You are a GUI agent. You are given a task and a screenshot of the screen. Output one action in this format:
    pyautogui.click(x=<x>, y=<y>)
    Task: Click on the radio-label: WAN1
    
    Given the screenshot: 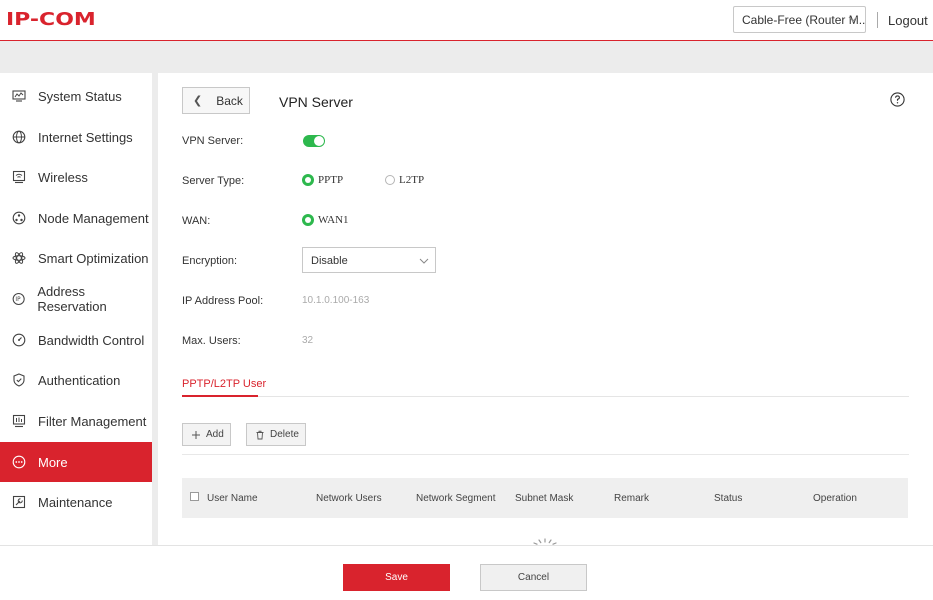 What is the action you would take?
    pyautogui.click(x=333, y=220)
    